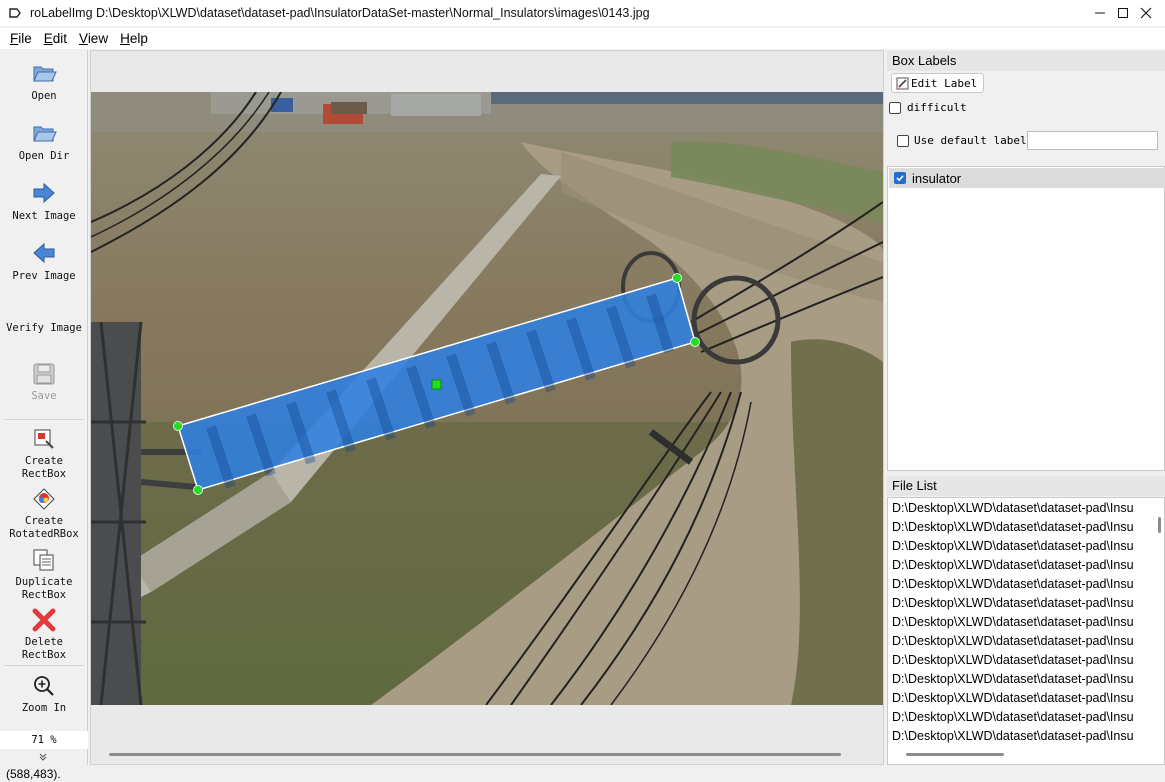 Image resolution: width=1165 pixels, height=782 pixels. What do you see at coordinates (44, 454) in the screenshot?
I see `create-rectbox-button: Create RectBox` at bounding box center [44, 454].